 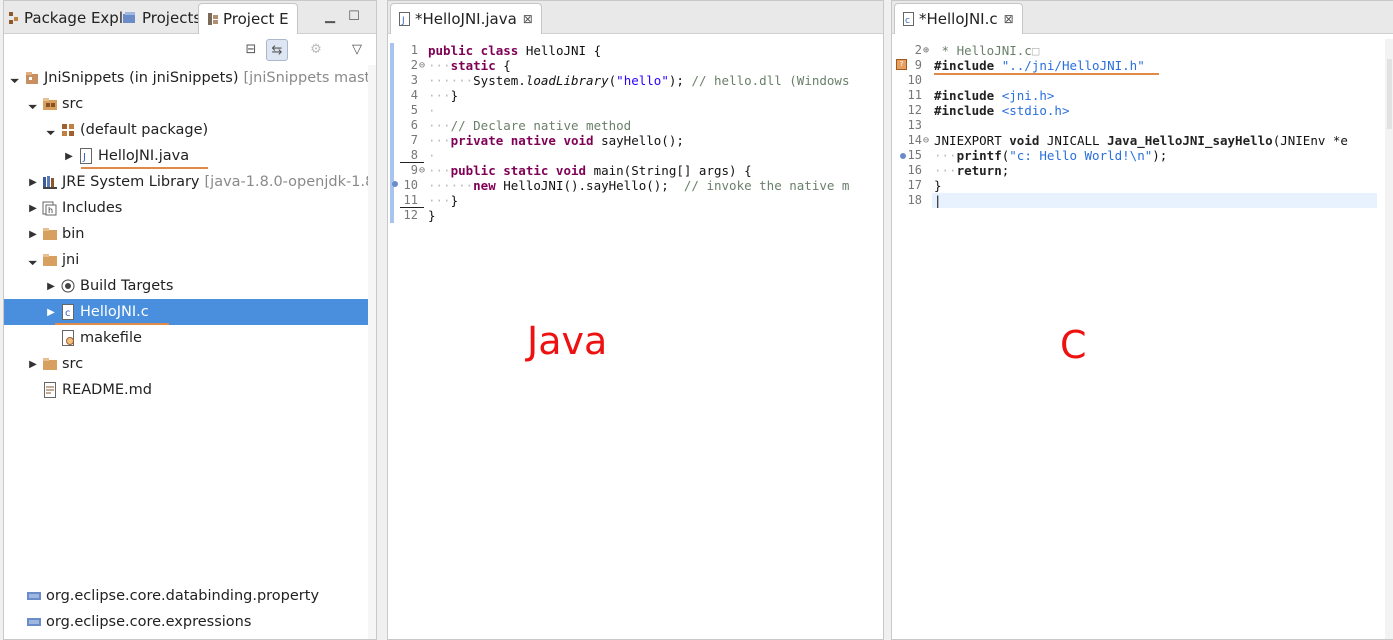 I want to click on code-token: main(String[] args) {, so click(x=672, y=170).